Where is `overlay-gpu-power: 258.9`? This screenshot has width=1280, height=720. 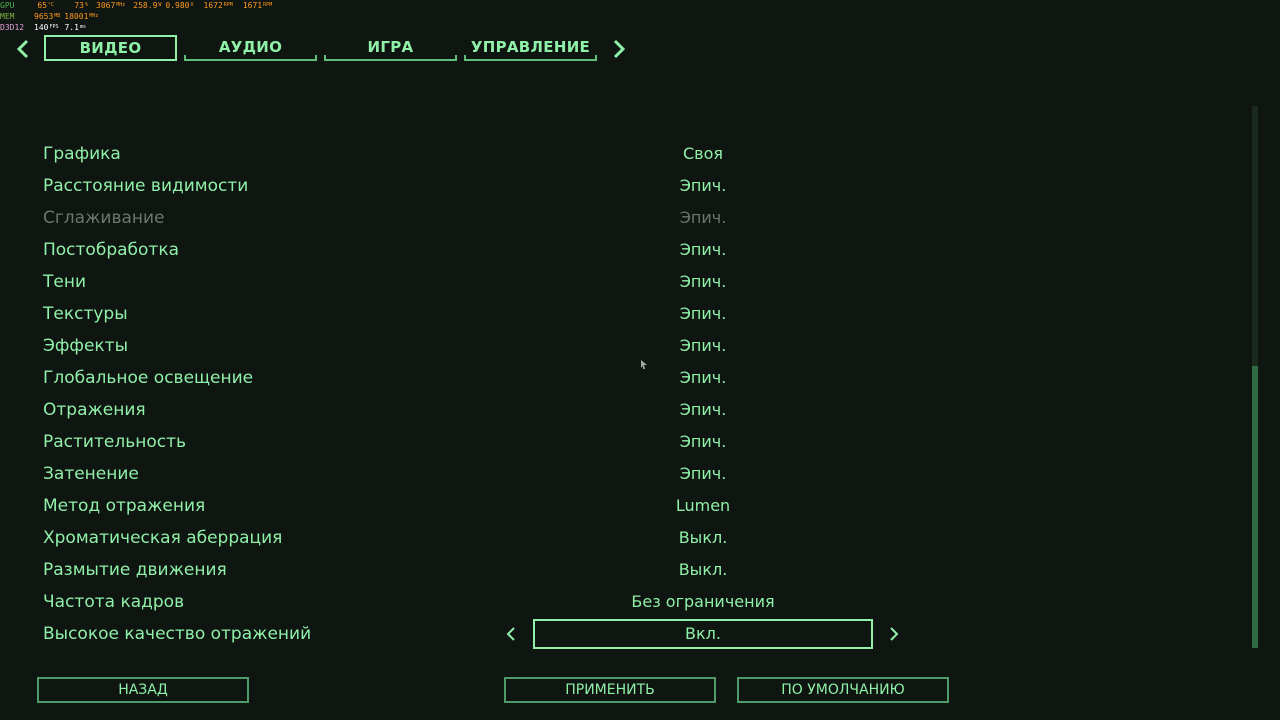
overlay-gpu-power: 258.9 is located at coordinates (145, 5).